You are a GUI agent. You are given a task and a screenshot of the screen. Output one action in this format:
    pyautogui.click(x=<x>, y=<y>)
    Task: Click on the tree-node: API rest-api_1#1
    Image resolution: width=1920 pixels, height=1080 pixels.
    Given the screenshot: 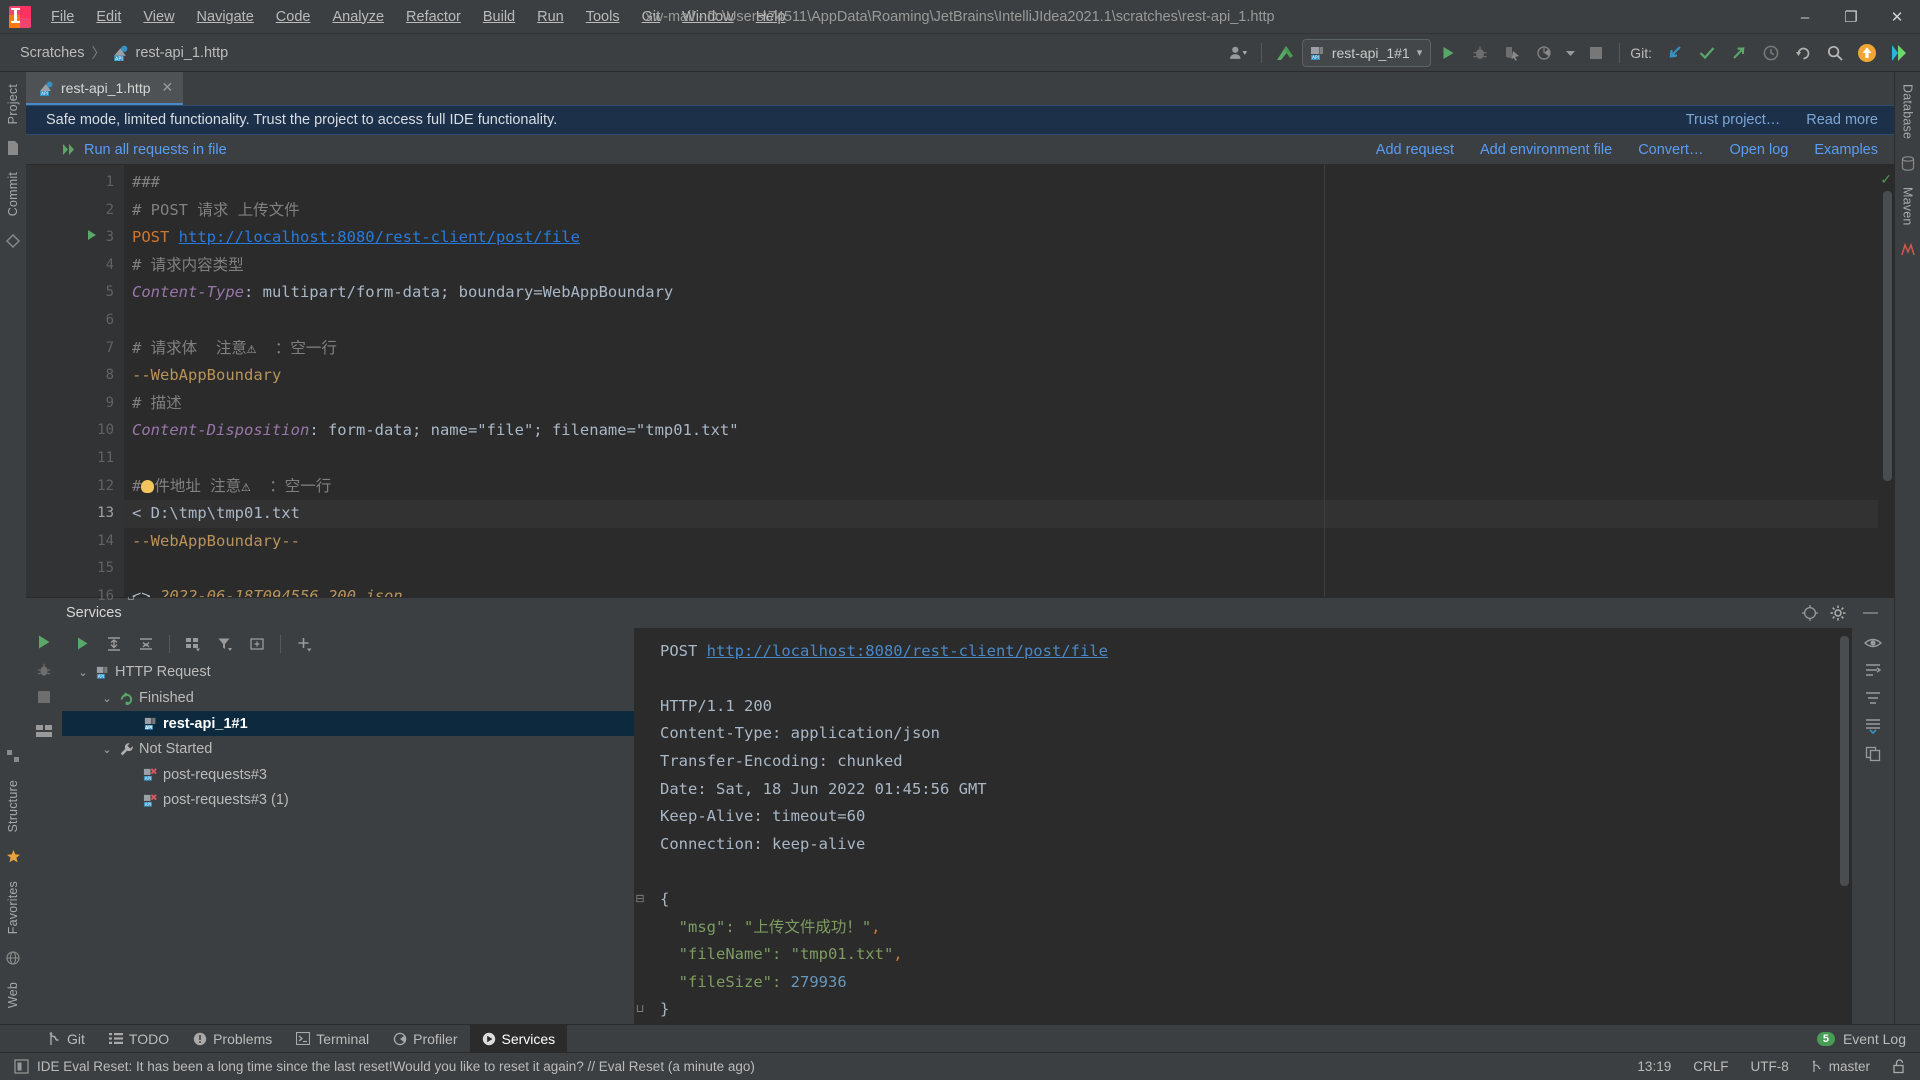 What is the action you would take?
    pyautogui.click(x=348, y=723)
    